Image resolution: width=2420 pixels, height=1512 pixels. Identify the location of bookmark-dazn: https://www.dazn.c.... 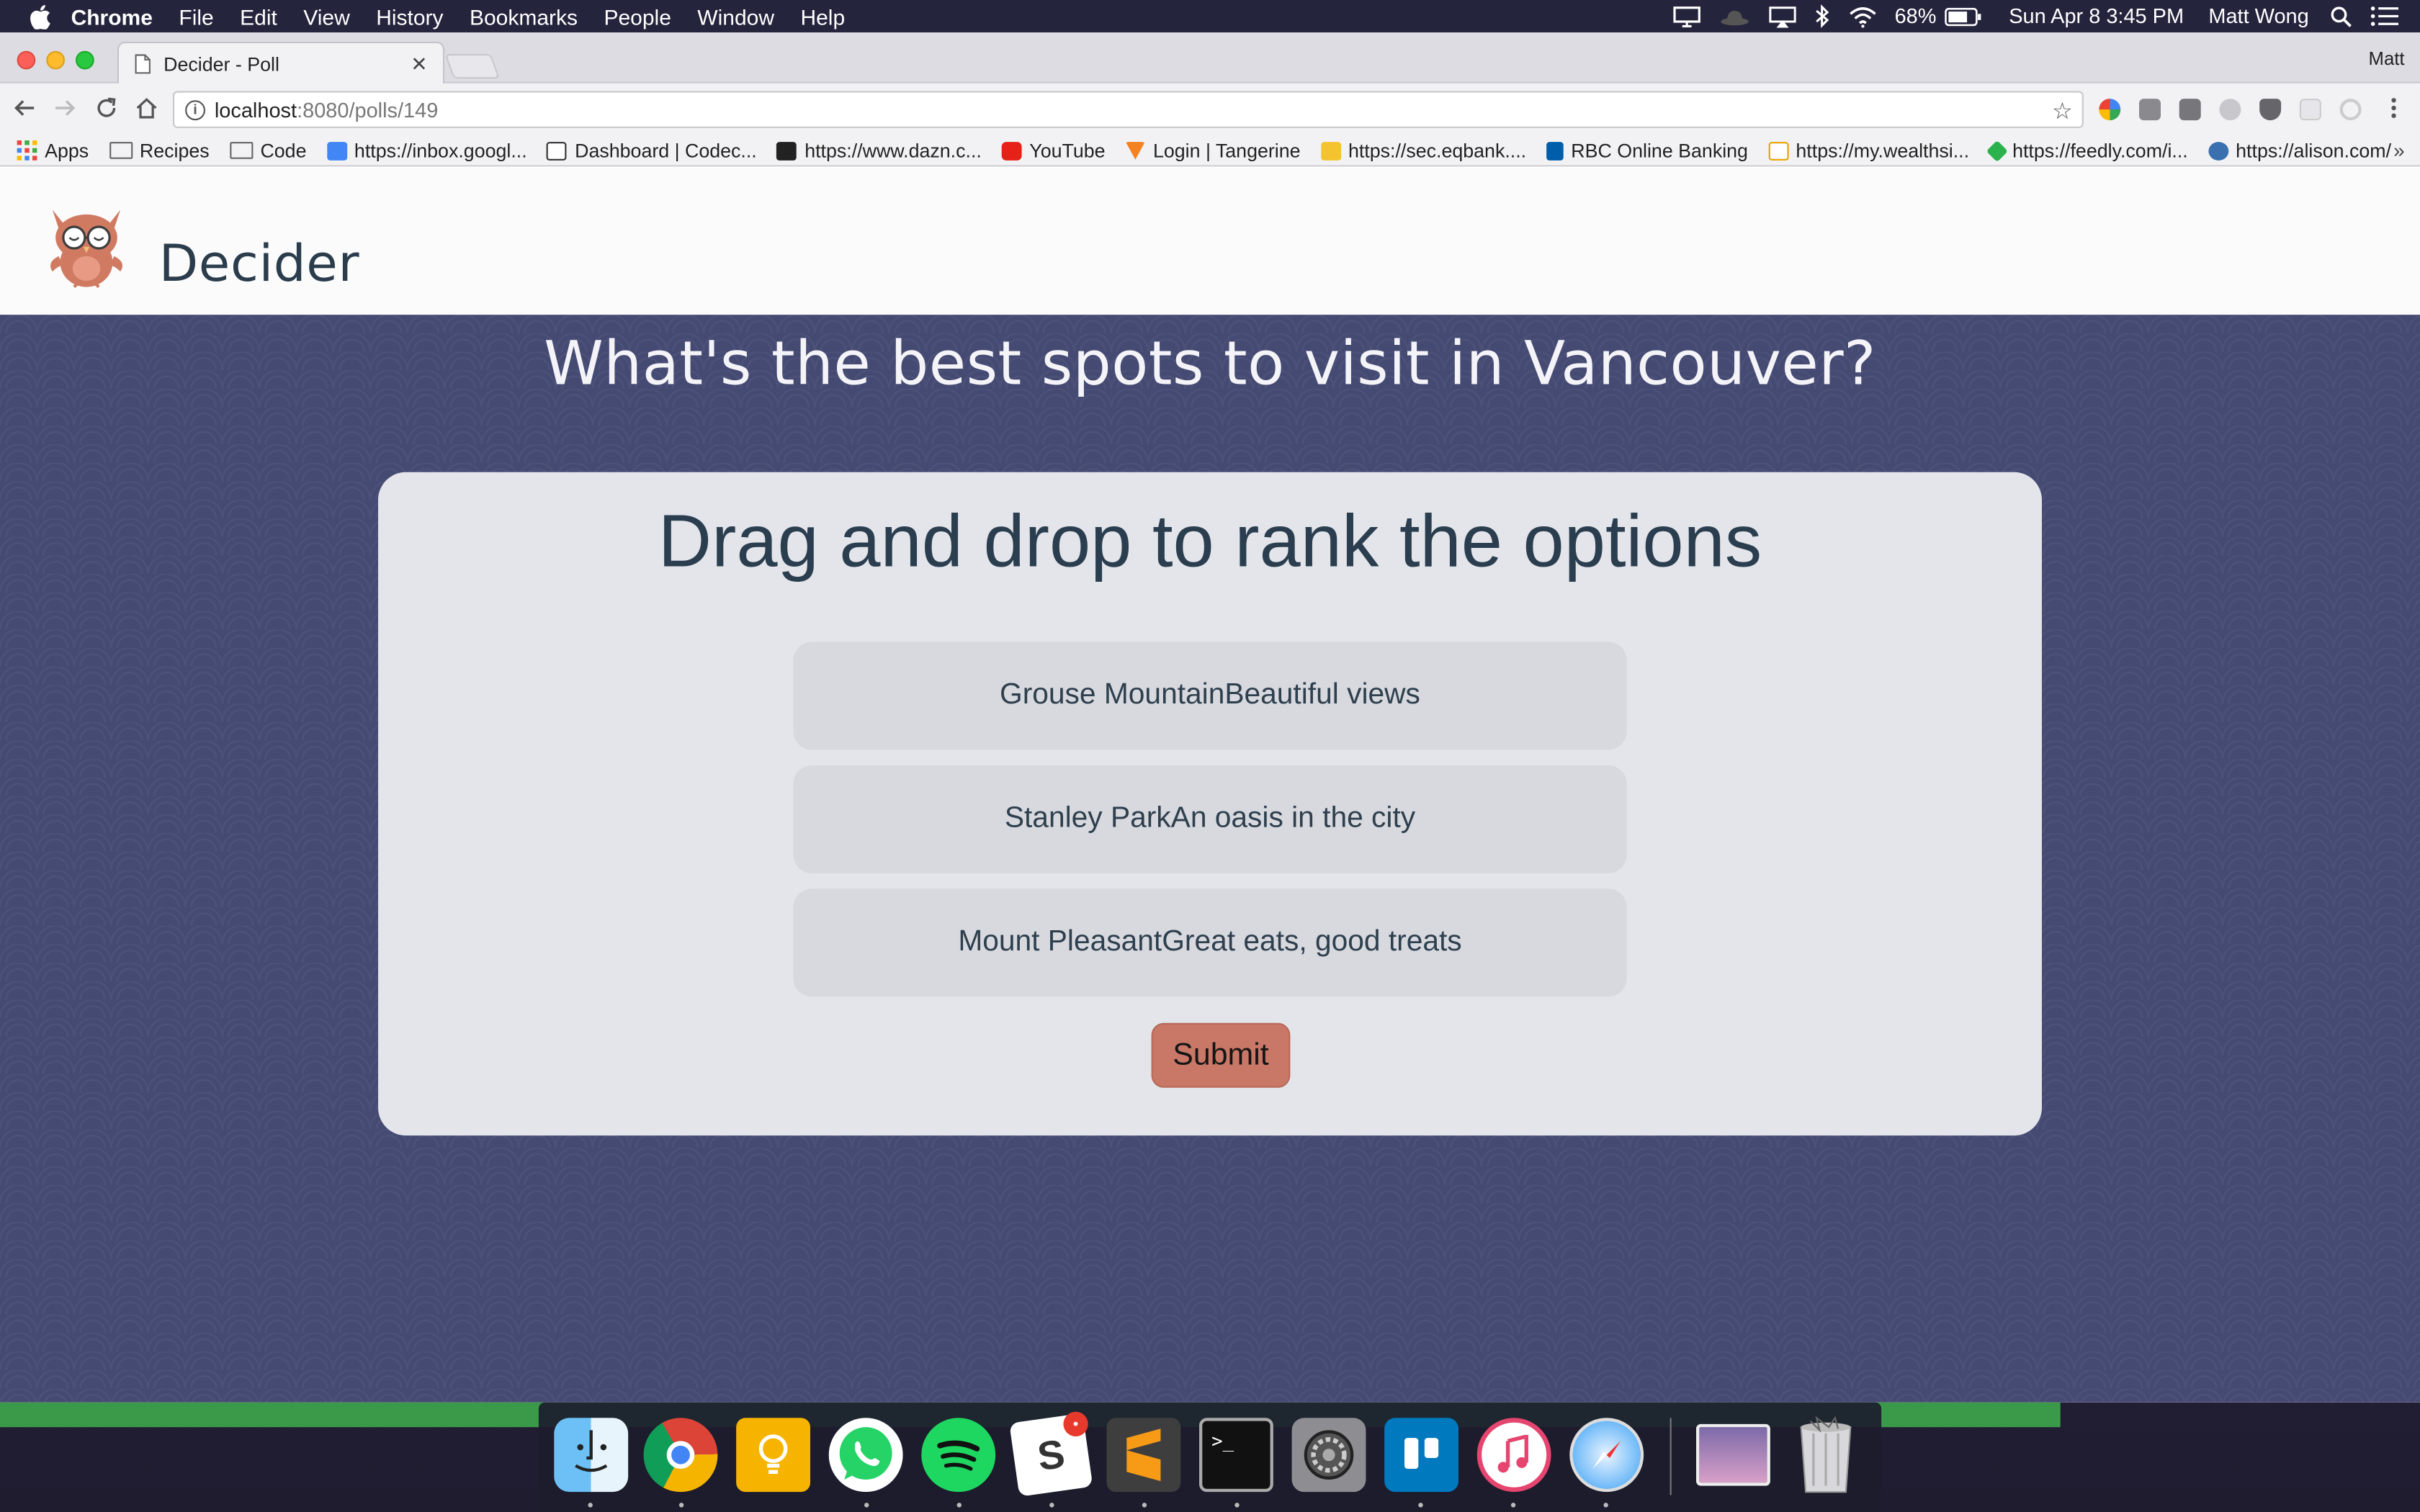
(879, 150).